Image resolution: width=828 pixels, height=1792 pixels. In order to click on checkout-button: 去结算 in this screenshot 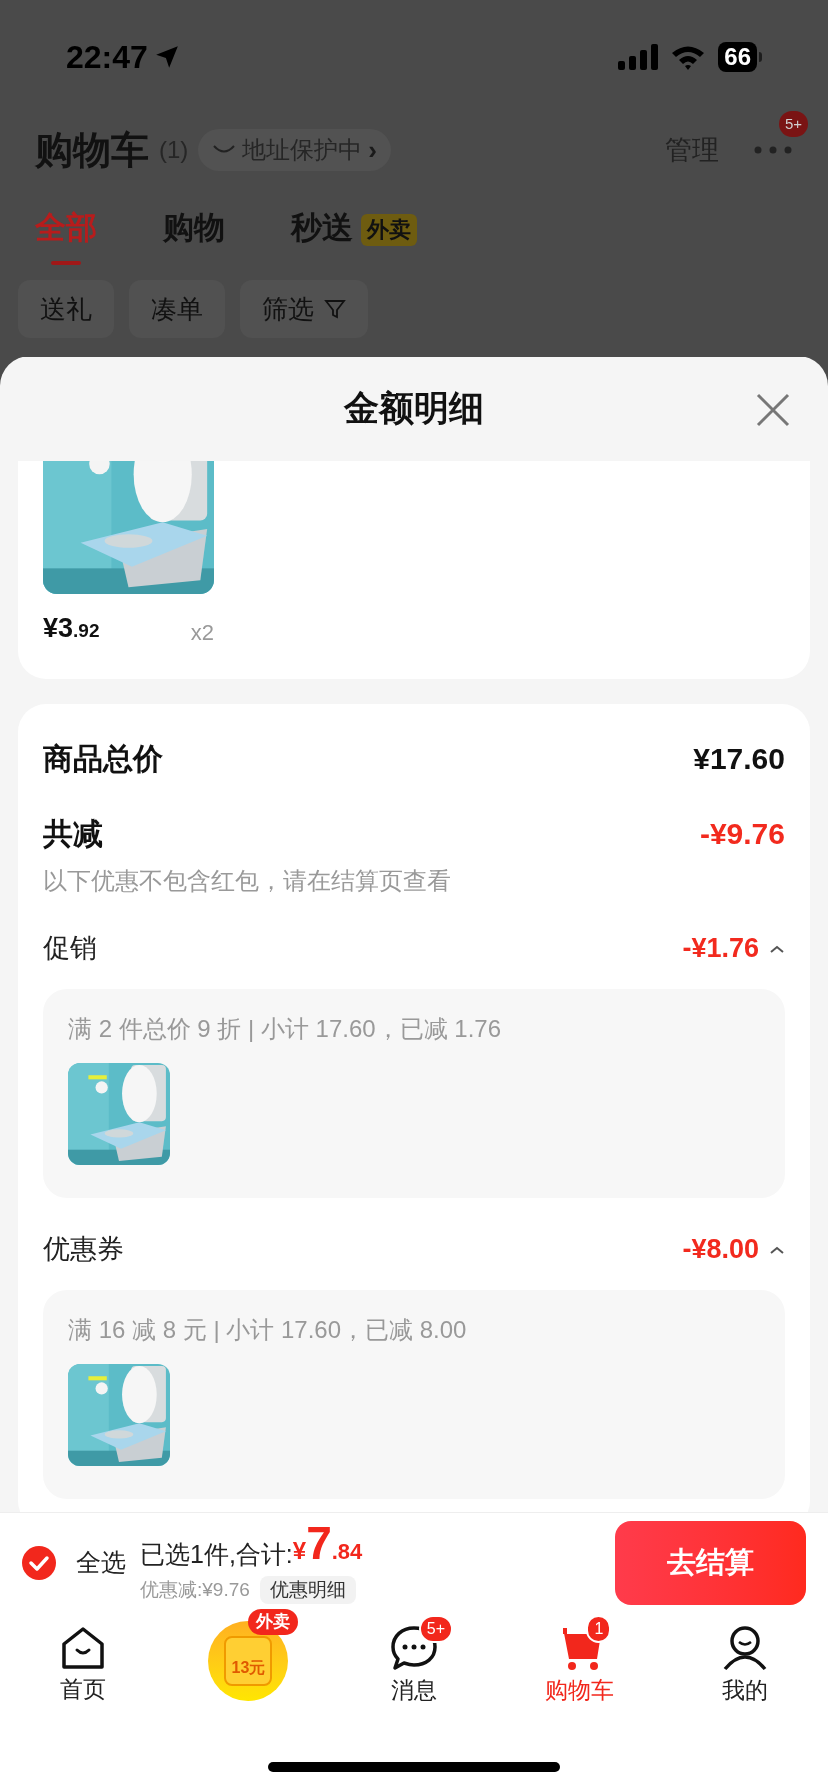, I will do `click(710, 1562)`.